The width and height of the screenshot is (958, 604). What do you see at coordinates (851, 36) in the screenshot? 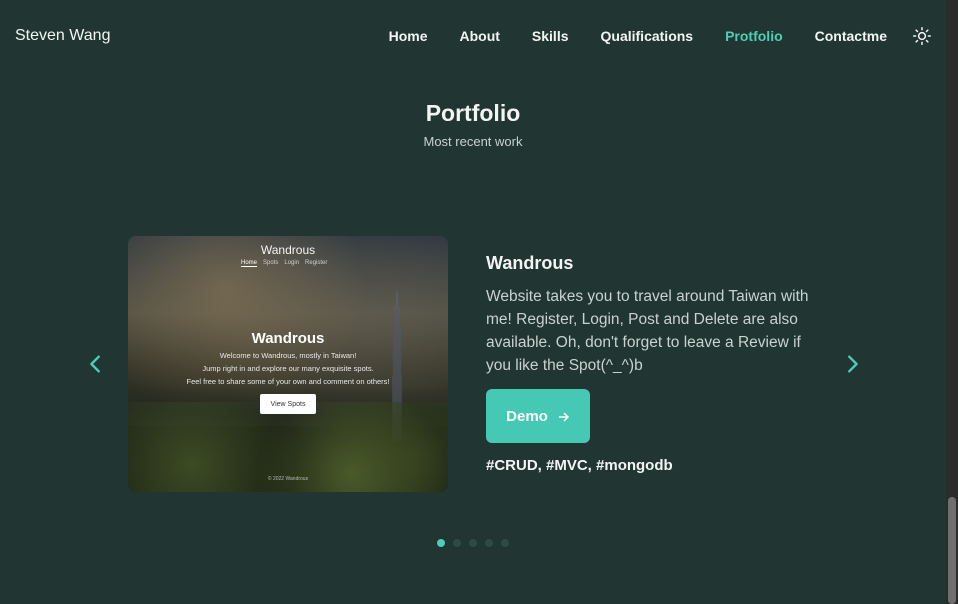
I see `nav-contact: Contactme` at bounding box center [851, 36].